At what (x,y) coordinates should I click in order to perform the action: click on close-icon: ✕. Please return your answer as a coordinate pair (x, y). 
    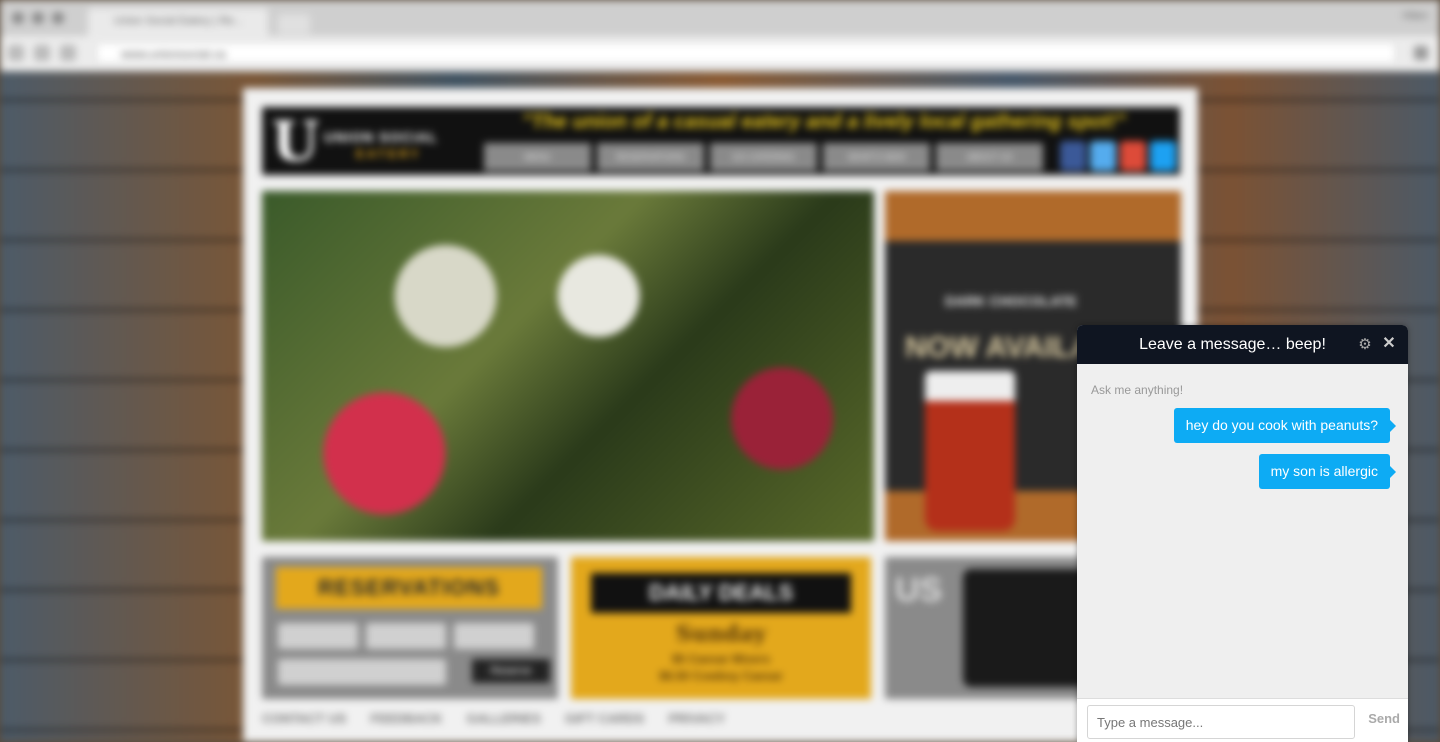
    Looking at the image, I should click on (1389, 344).